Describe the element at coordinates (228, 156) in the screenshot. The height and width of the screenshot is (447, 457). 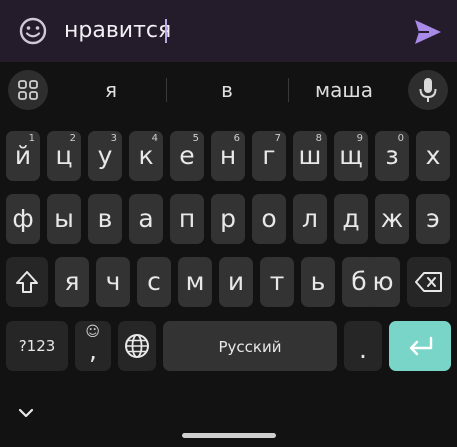
I see `letter-key: 6н` at that location.